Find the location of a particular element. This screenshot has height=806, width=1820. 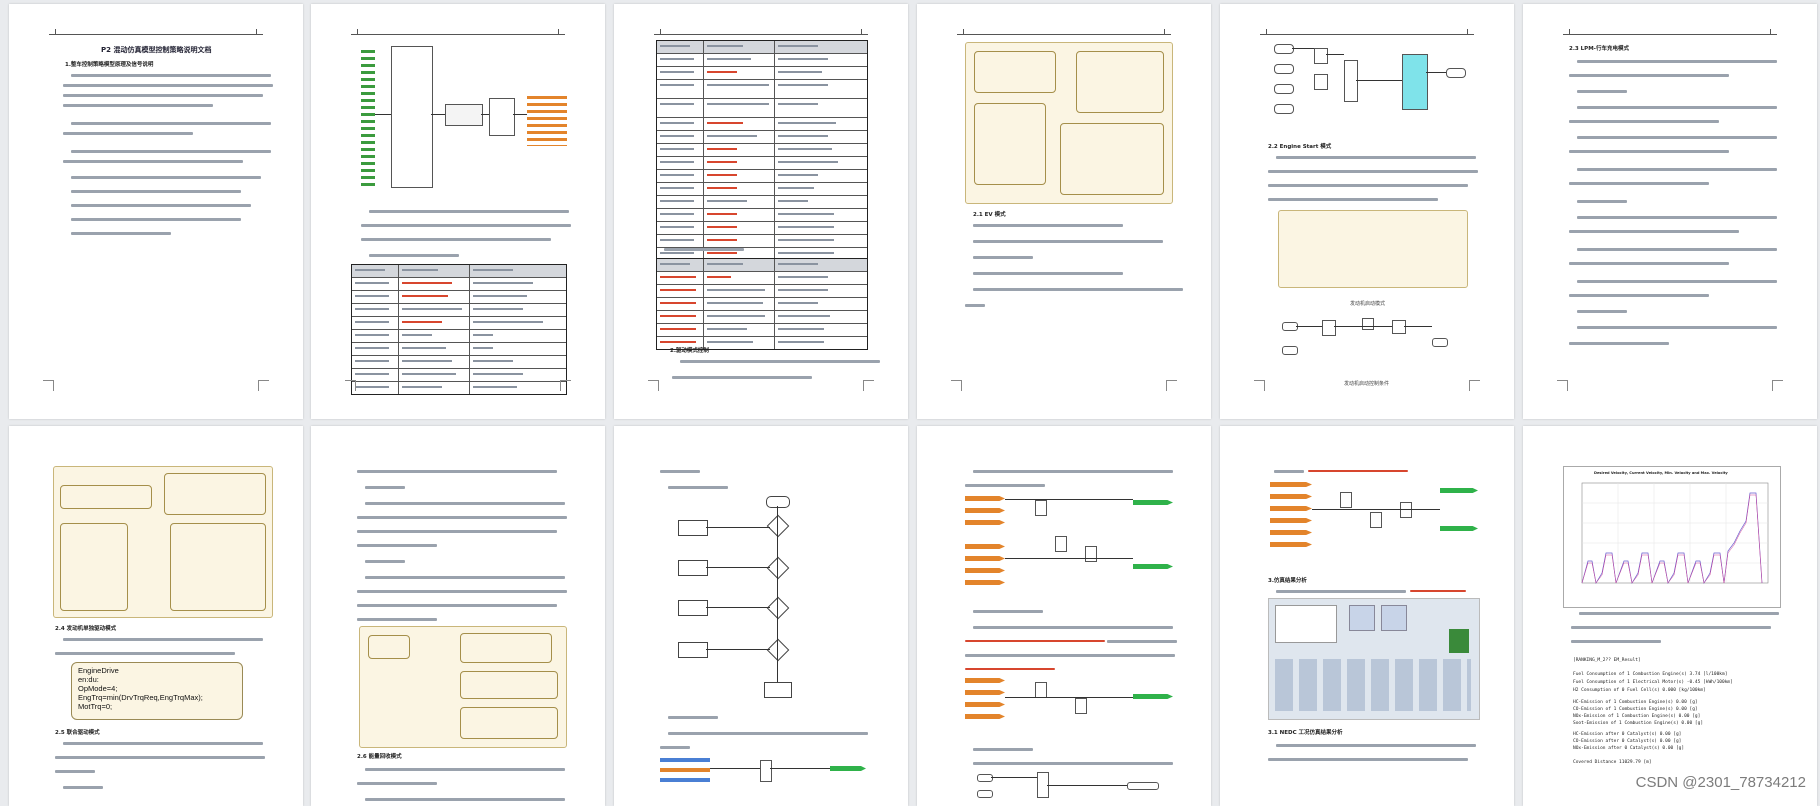

engine-start-caption: 发动机启动模式 is located at coordinates (1368, 304).